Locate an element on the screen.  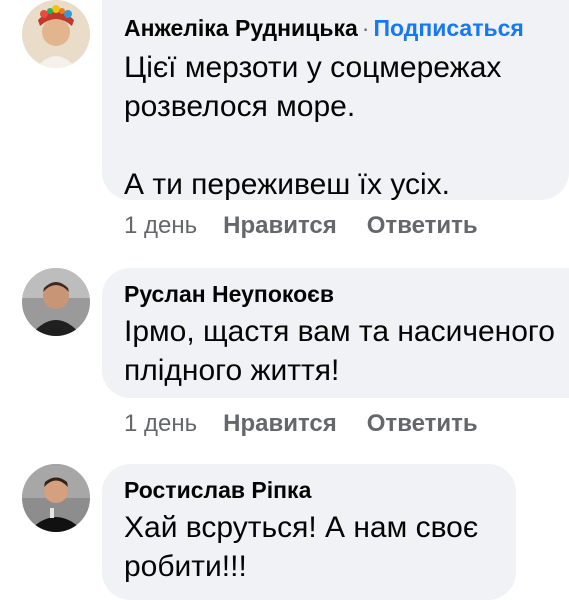
reply-button-1: Ответить is located at coordinates (422, 226).